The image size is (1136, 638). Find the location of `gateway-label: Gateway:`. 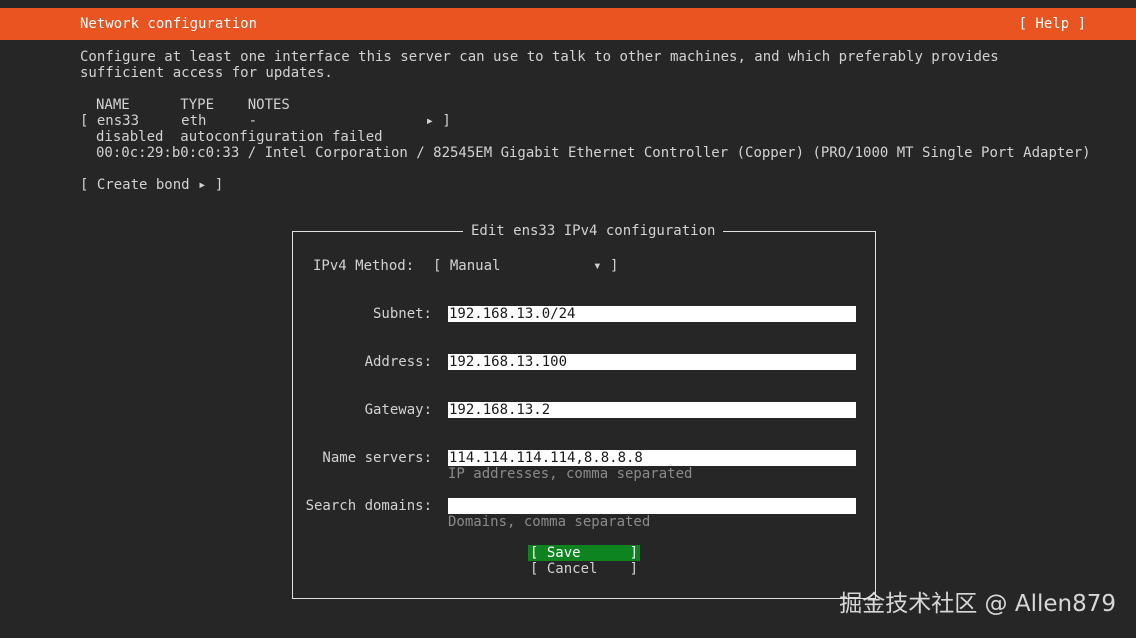

gateway-label: Gateway: is located at coordinates (398, 410).